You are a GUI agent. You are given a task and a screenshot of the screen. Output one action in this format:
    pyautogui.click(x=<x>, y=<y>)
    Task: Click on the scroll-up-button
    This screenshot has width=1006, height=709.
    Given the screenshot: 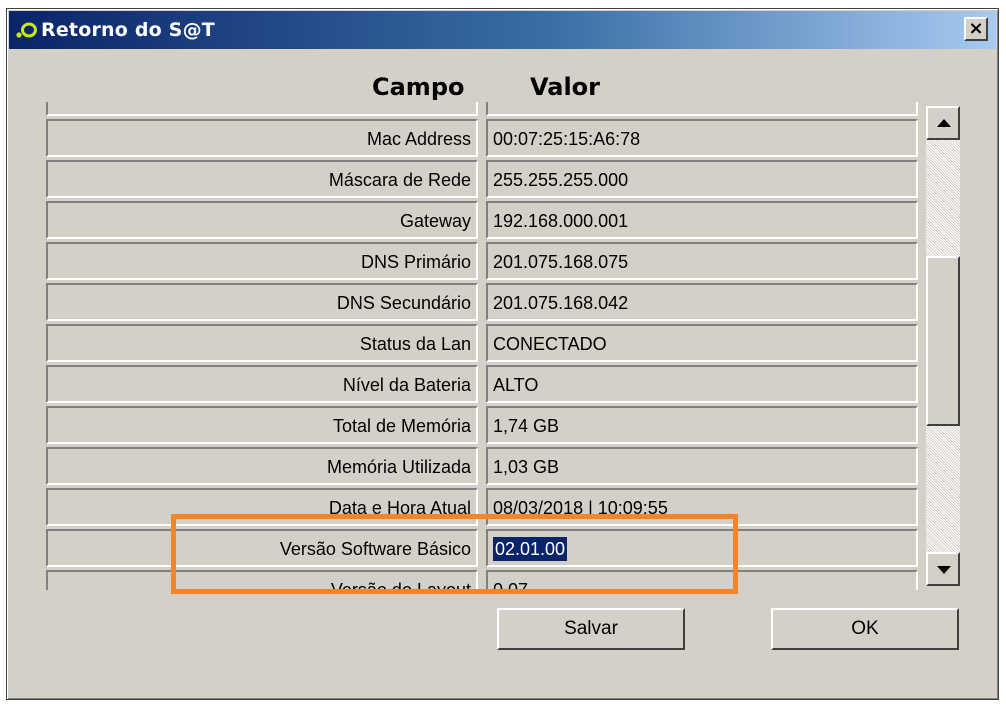 What is the action you would take?
    pyautogui.click(x=943, y=123)
    